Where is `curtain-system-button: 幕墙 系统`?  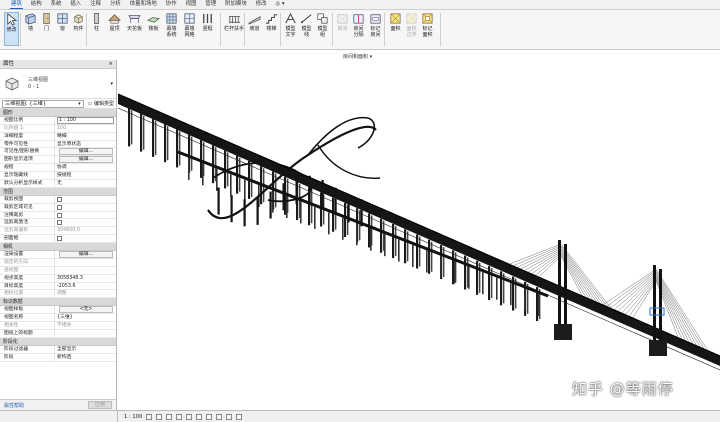 curtain-system-button: 幕墙 系统 is located at coordinates (171, 29).